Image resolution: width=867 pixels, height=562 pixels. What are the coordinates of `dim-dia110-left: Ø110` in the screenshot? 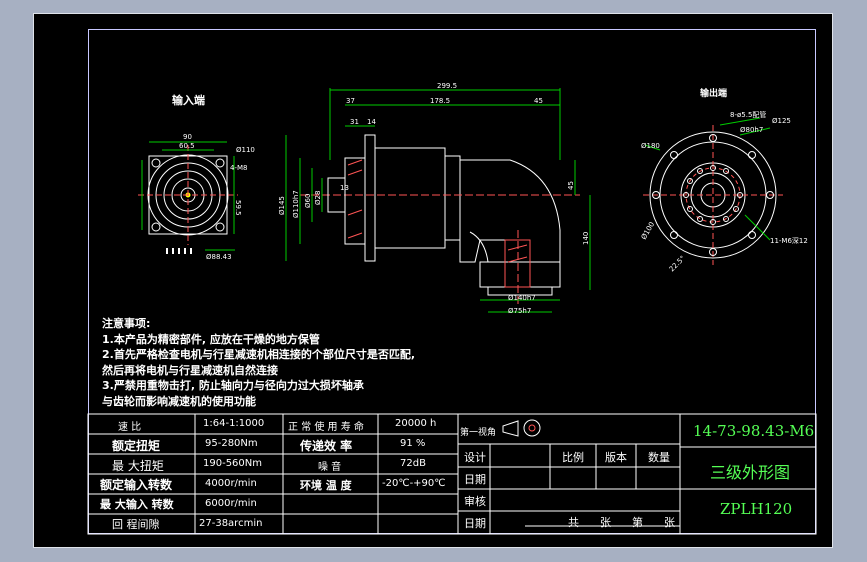 It's located at (245, 150).